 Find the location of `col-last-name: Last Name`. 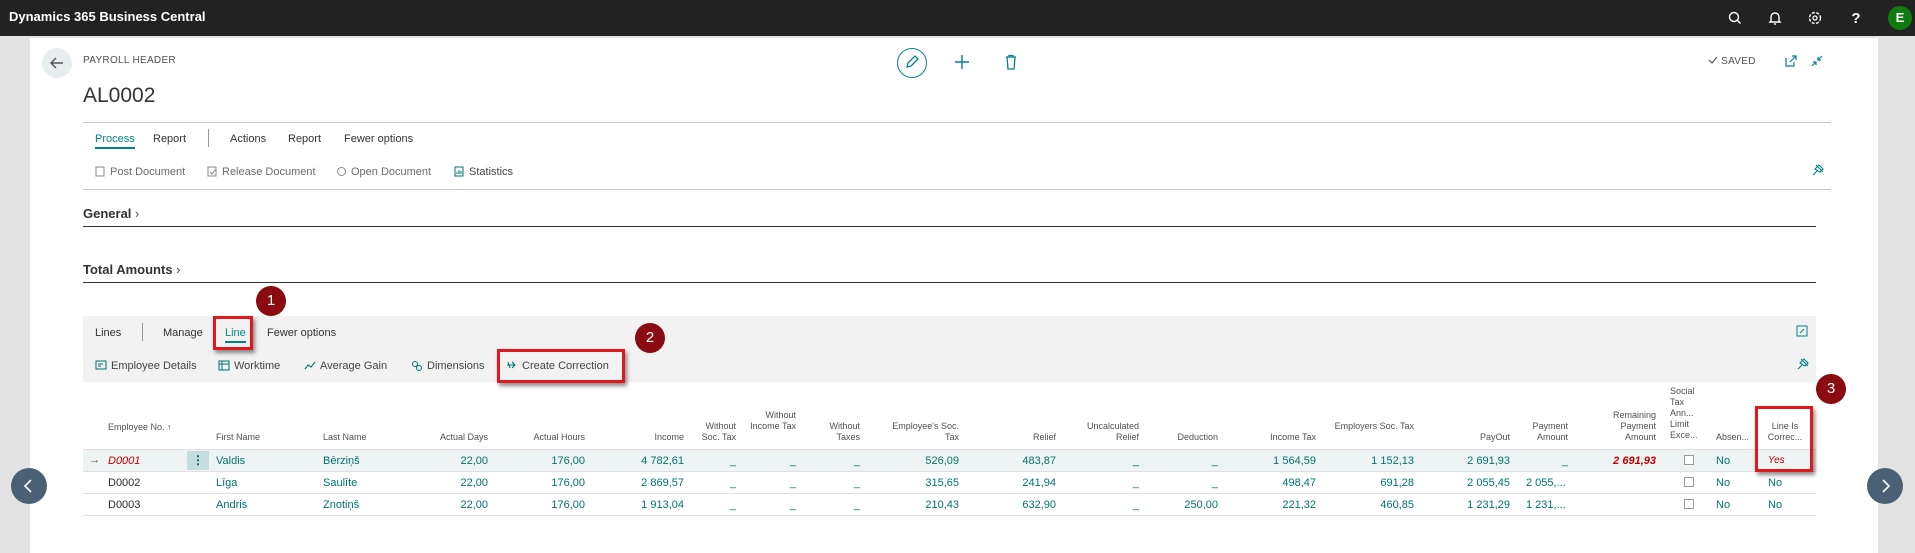

col-last-name: Last Name is located at coordinates (358, 437).